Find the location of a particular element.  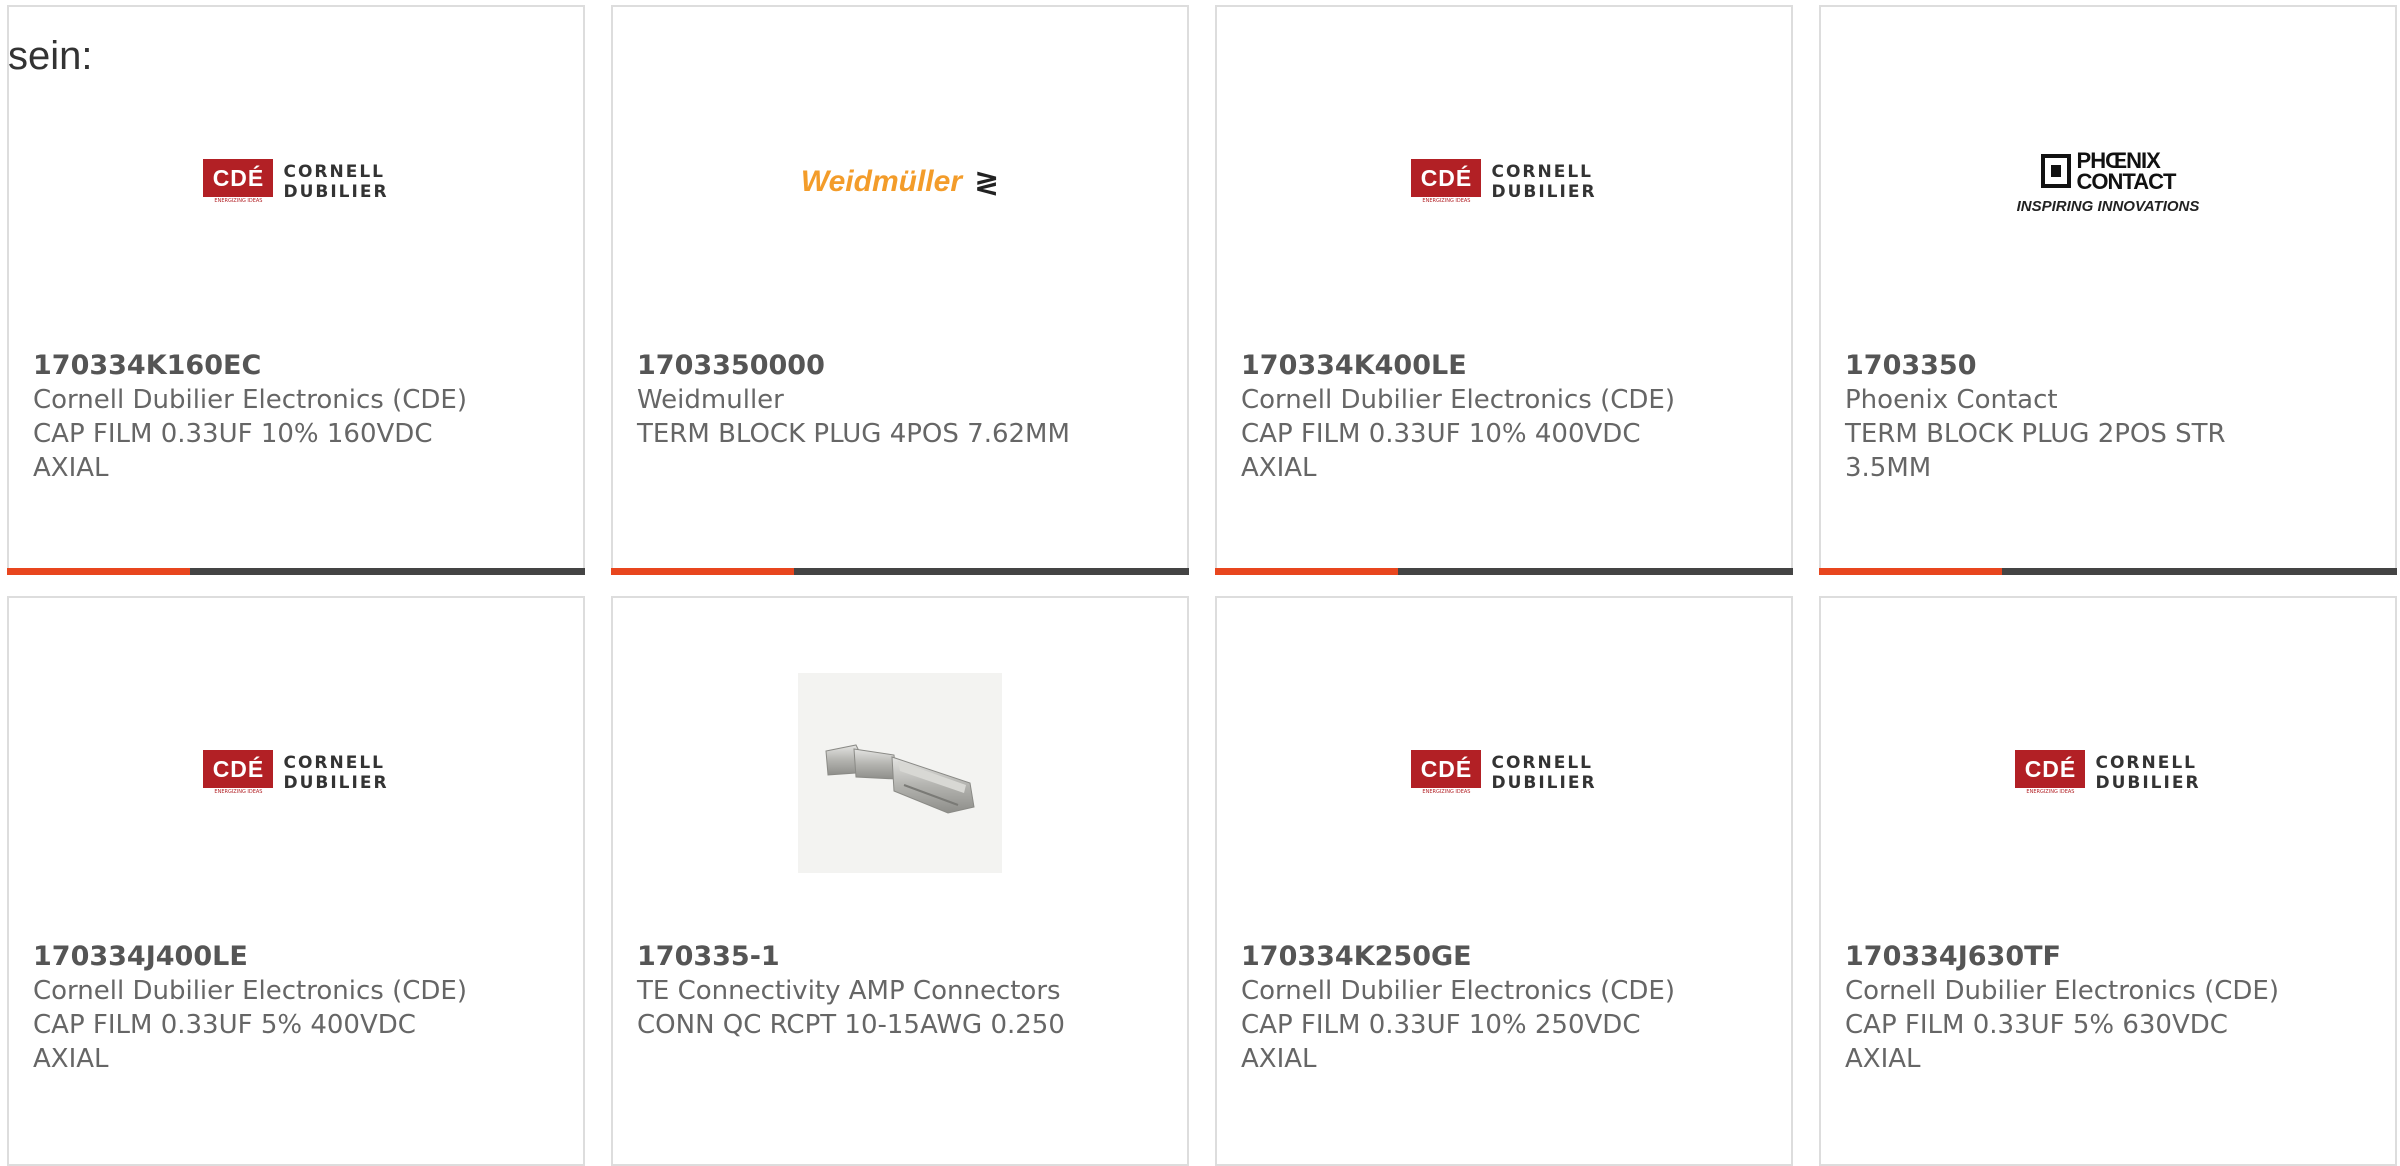

part-number: 170334K250GE is located at coordinates (1504, 957).